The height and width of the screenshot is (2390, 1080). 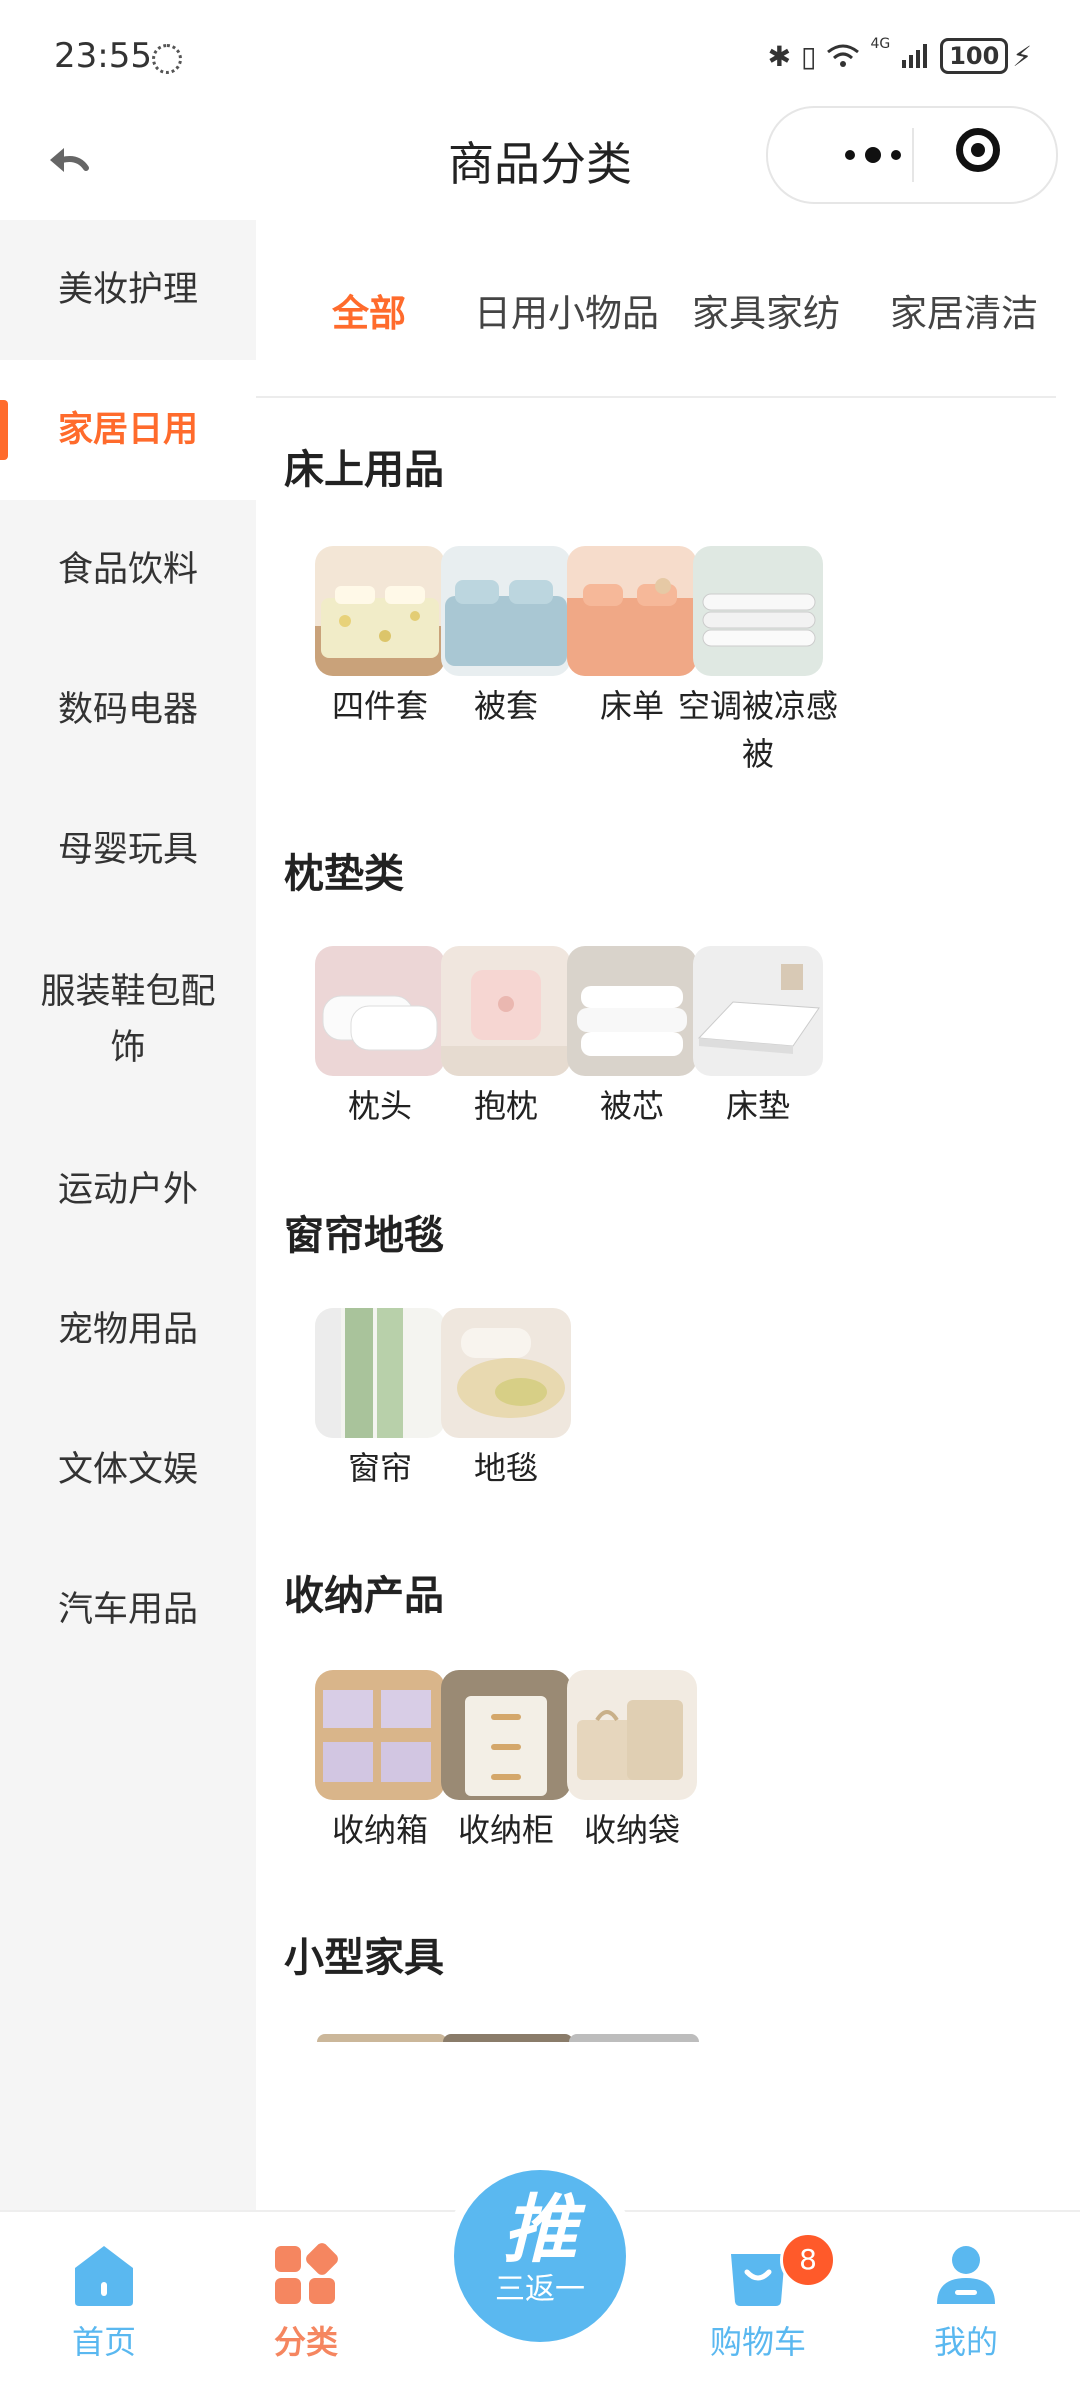 I want to click on section-title: 小型家具, so click(x=364, y=1958).